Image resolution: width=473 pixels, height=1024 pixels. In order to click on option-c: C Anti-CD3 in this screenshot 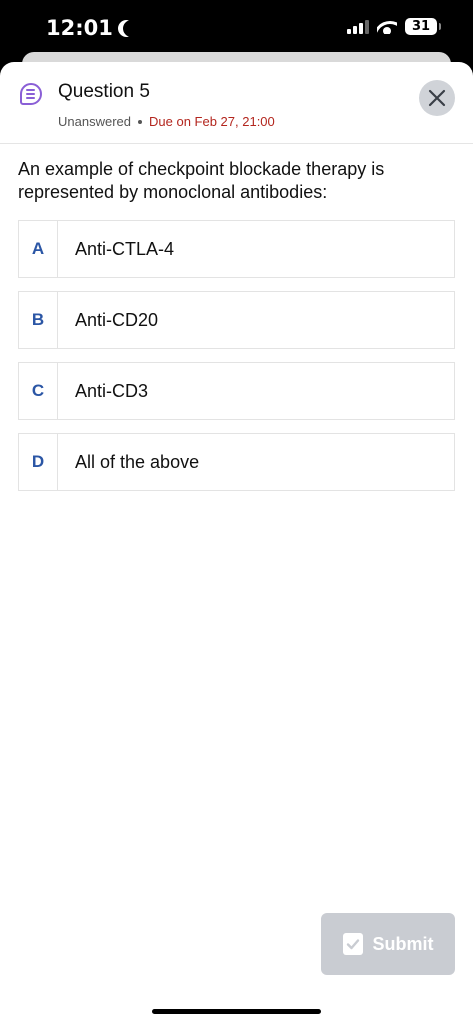, I will do `click(236, 391)`.